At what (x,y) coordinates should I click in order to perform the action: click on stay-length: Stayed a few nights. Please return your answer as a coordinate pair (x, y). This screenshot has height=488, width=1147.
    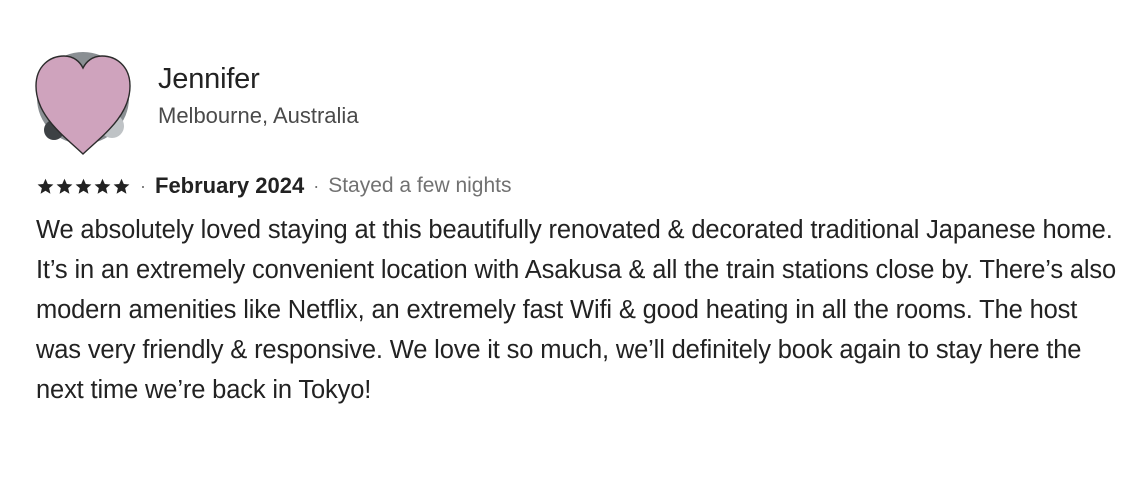
    Looking at the image, I should click on (420, 185).